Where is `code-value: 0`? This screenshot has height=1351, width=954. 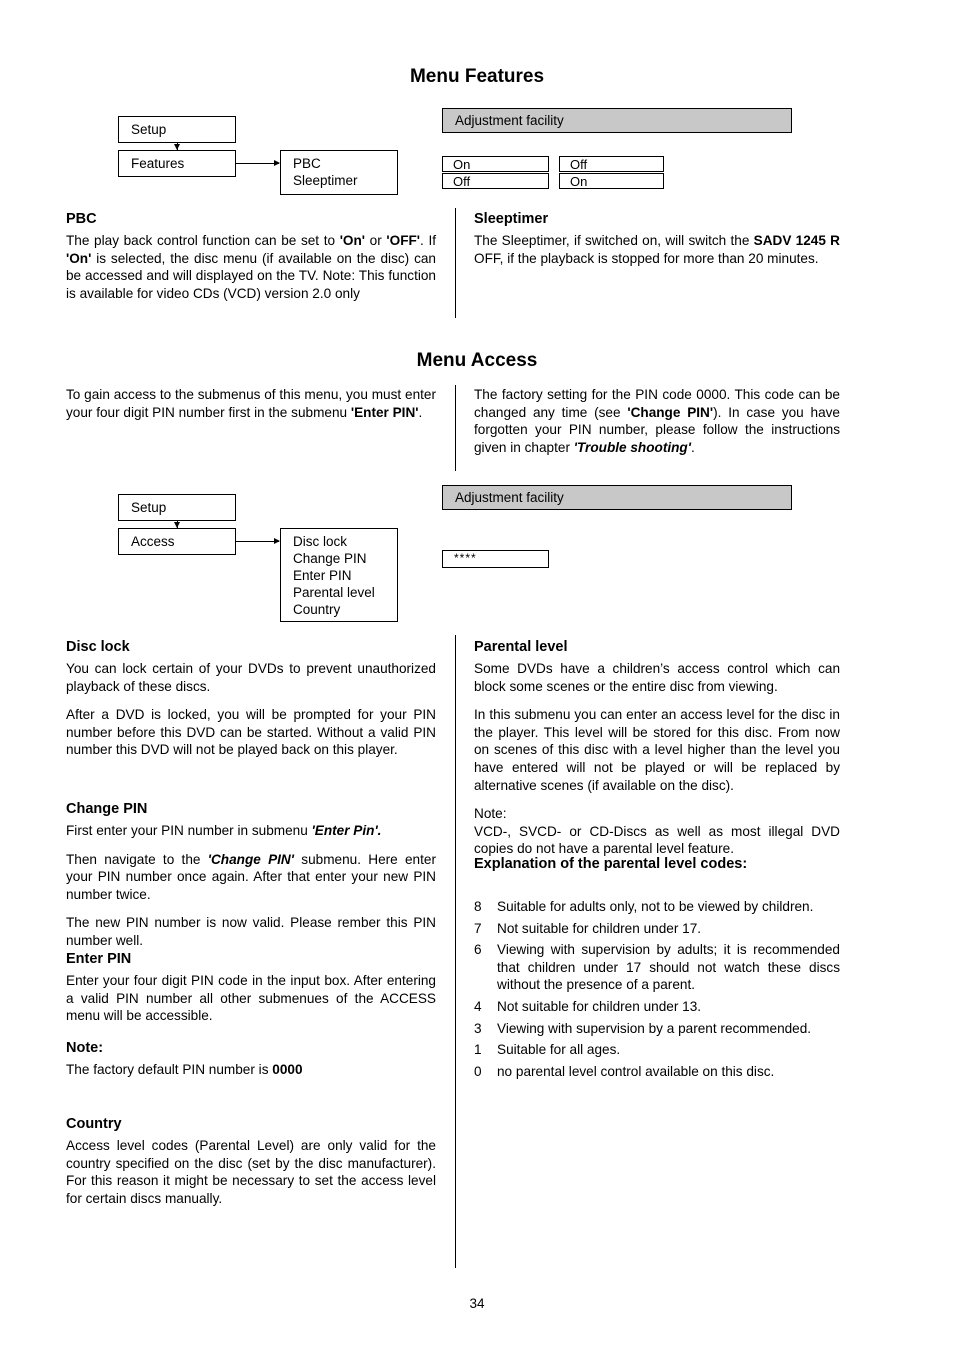
code-value: 0 is located at coordinates (478, 1071).